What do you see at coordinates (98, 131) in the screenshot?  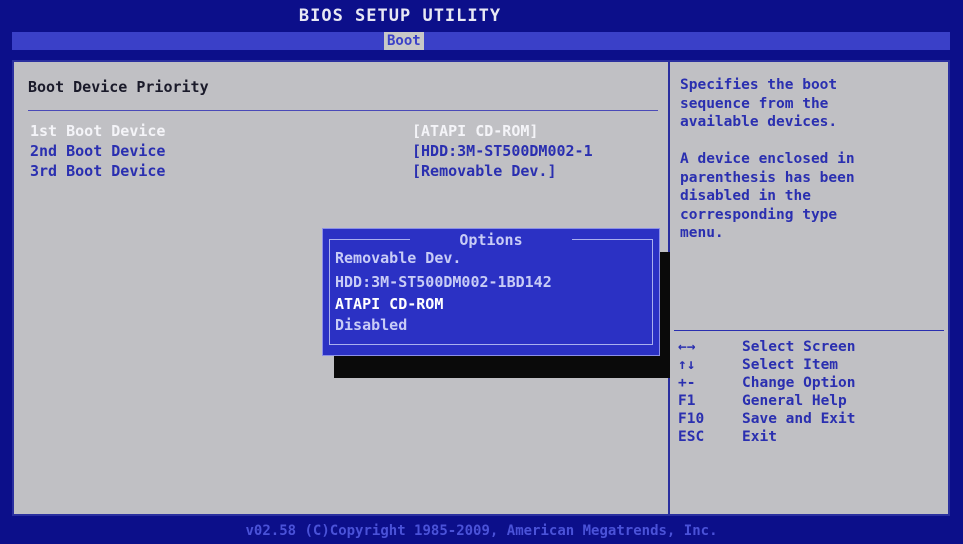 I see `boot-device-label: 1st Boot Device` at bounding box center [98, 131].